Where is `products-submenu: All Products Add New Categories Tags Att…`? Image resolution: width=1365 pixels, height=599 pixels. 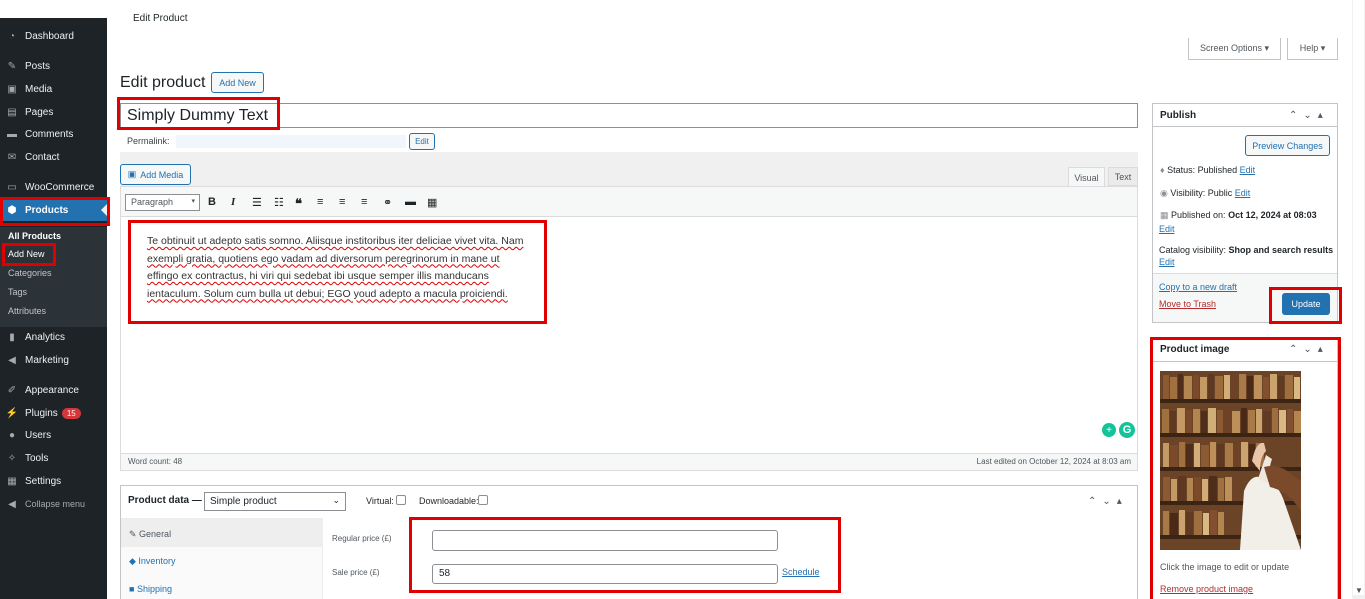 products-submenu: All Products Add New Categories Tags Att… is located at coordinates (53, 277).